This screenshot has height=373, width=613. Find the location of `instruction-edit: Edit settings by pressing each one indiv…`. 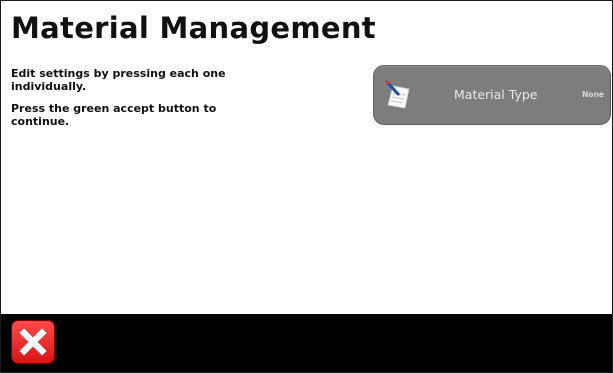

instruction-edit: Edit settings by pressing each one indiv… is located at coordinates (118, 80).